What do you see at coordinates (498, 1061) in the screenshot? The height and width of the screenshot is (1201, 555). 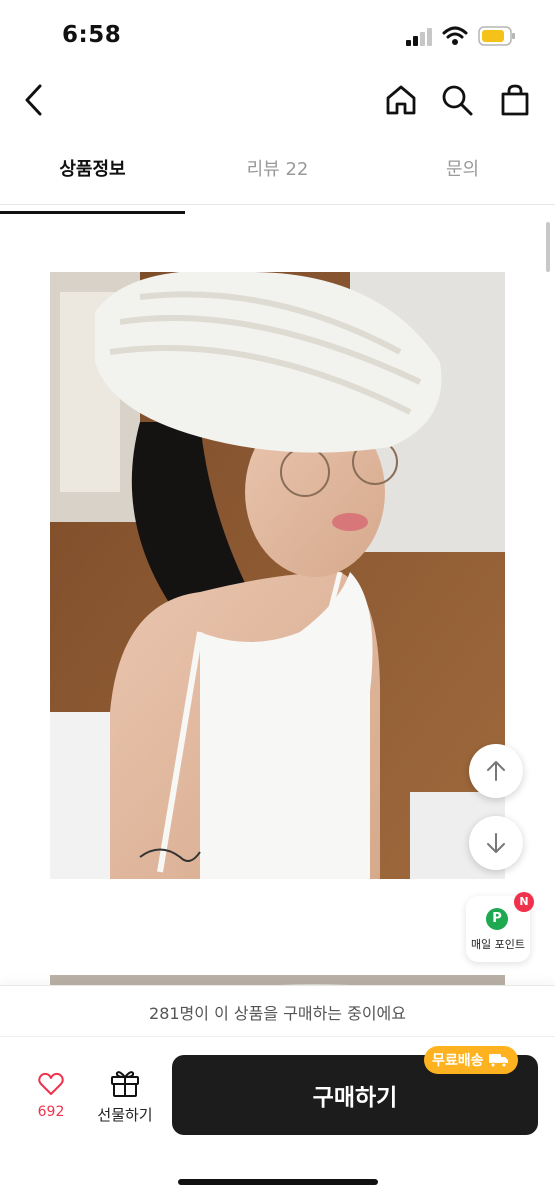 I see `truck-icon` at bounding box center [498, 1061].